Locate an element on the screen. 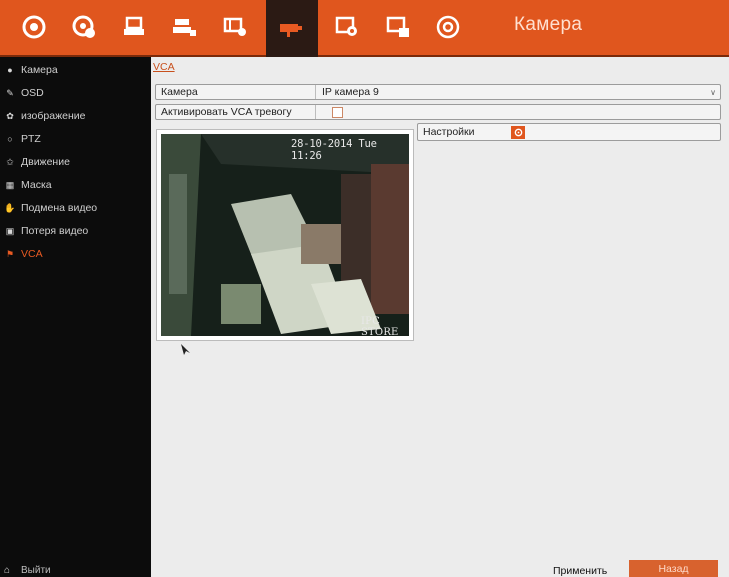  exit-button: ⌂ Выйти is located at coordinates (27, 570).